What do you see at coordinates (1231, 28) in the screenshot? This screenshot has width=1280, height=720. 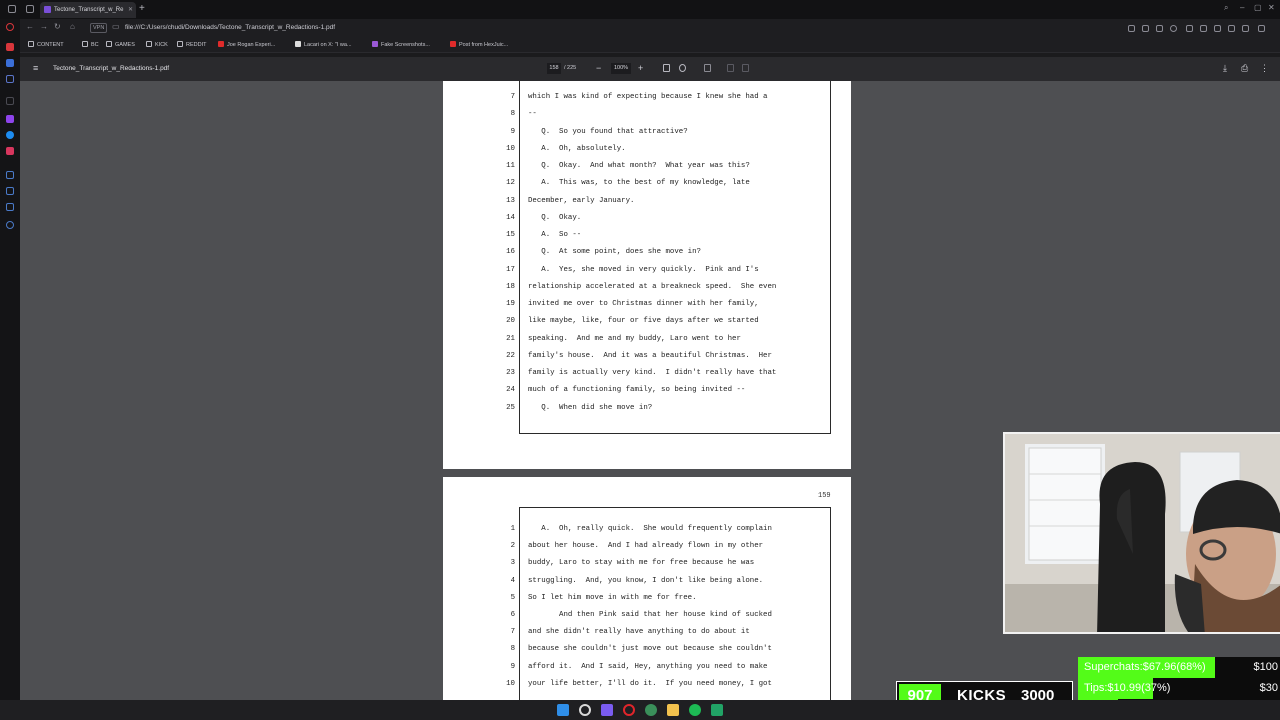 I see `menu-icon` at bounding box center [1231, 28].